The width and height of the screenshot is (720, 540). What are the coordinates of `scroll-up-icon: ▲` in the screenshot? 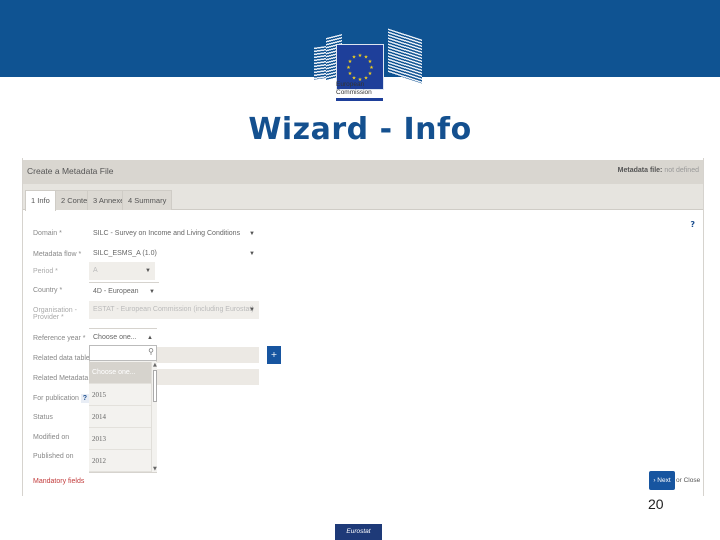 It's located at (155, 365).